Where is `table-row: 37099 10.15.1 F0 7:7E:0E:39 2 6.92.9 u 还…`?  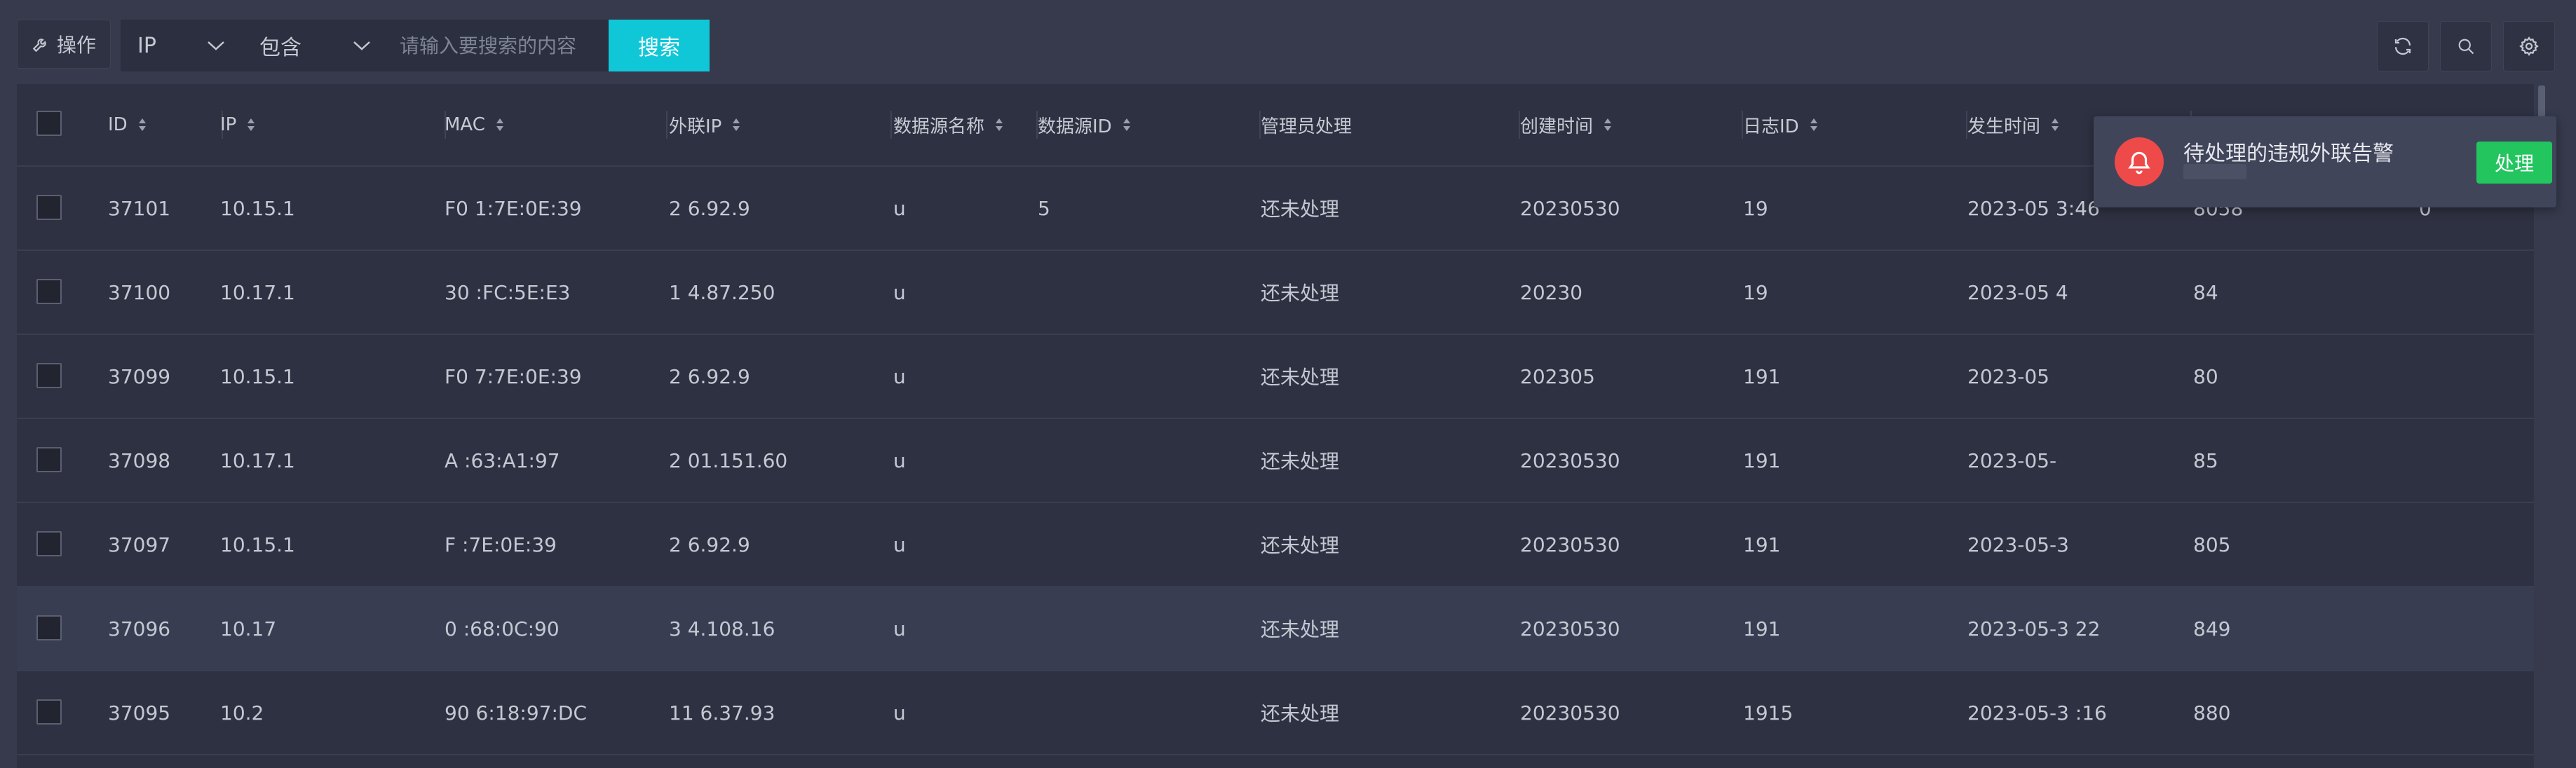
table-row: 37099 10.15.1 F0 7:7E:0E:39 2 6.92.9 u 还… is located at coordinates (1275, 377).